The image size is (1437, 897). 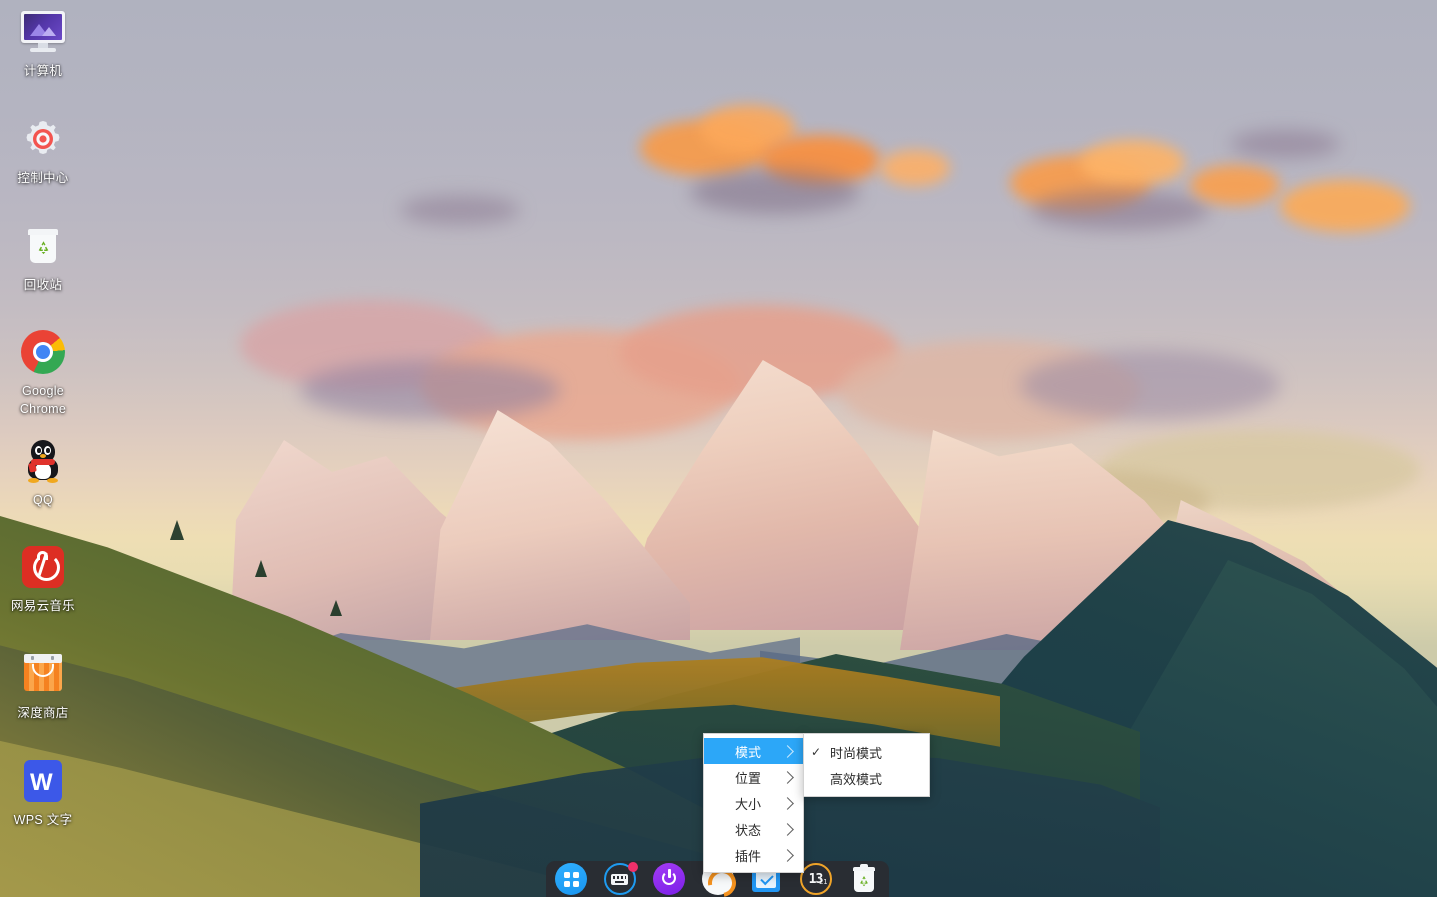 I want to click on context-menu-item-label: 位置, so click(x=747, y=778).